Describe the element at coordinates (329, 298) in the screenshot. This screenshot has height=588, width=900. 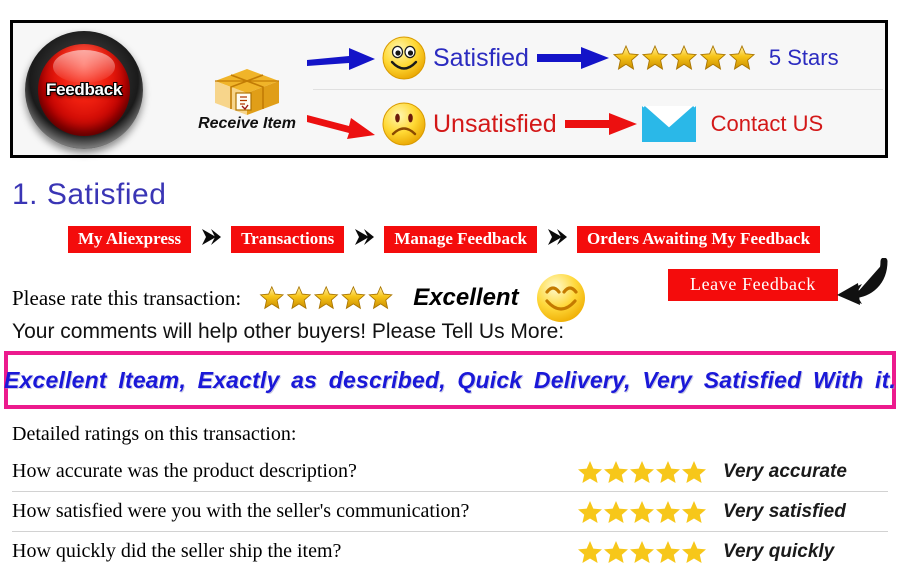
I see `transaction-star-rating` at that location.